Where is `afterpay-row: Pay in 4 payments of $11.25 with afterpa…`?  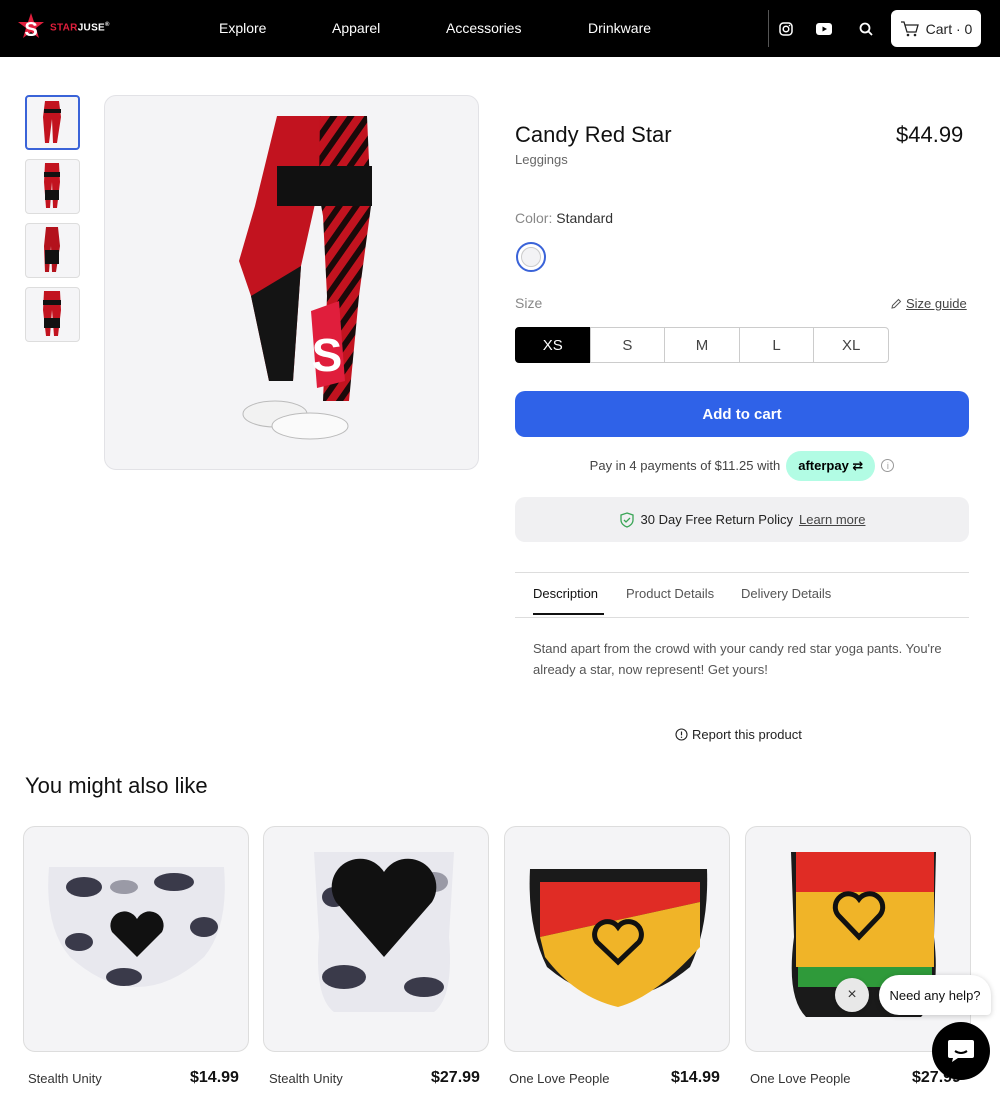
afterpay-row: Pay in 4 payments of $11.25 with afterpa… is located at coordinates (742, 465).